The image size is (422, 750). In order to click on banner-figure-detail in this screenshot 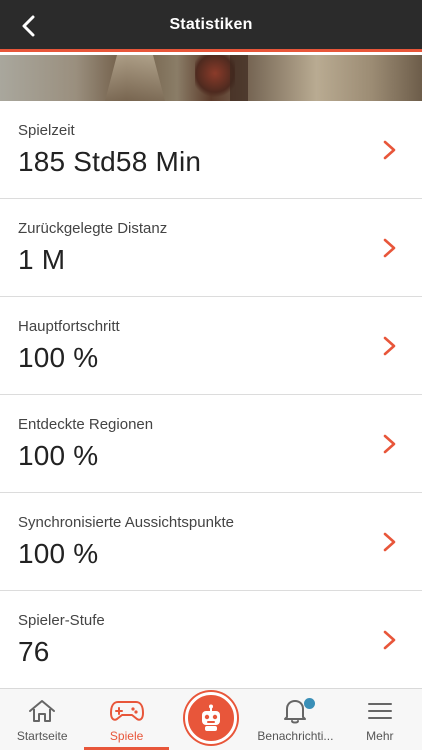, I will do `click(239, 78)`.